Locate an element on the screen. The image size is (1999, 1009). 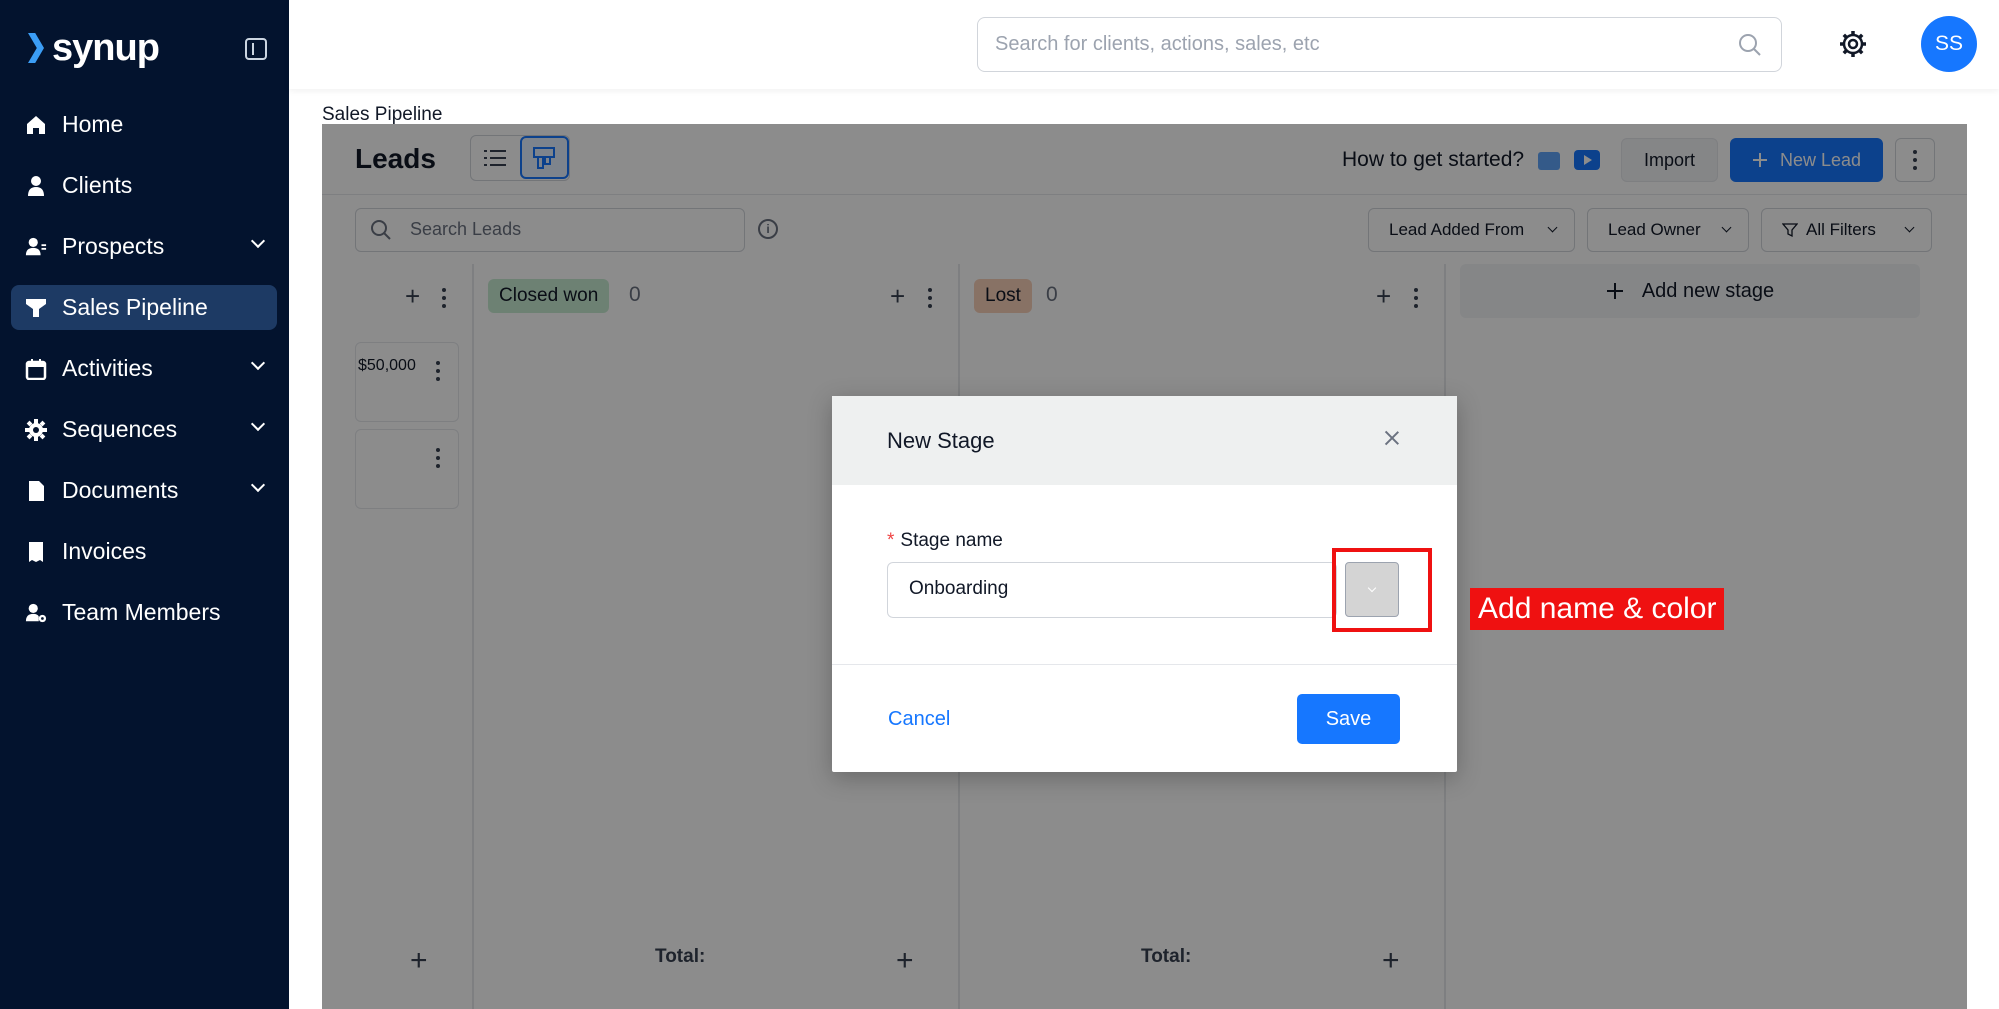
team-icon is located at coordinates (36, 613).